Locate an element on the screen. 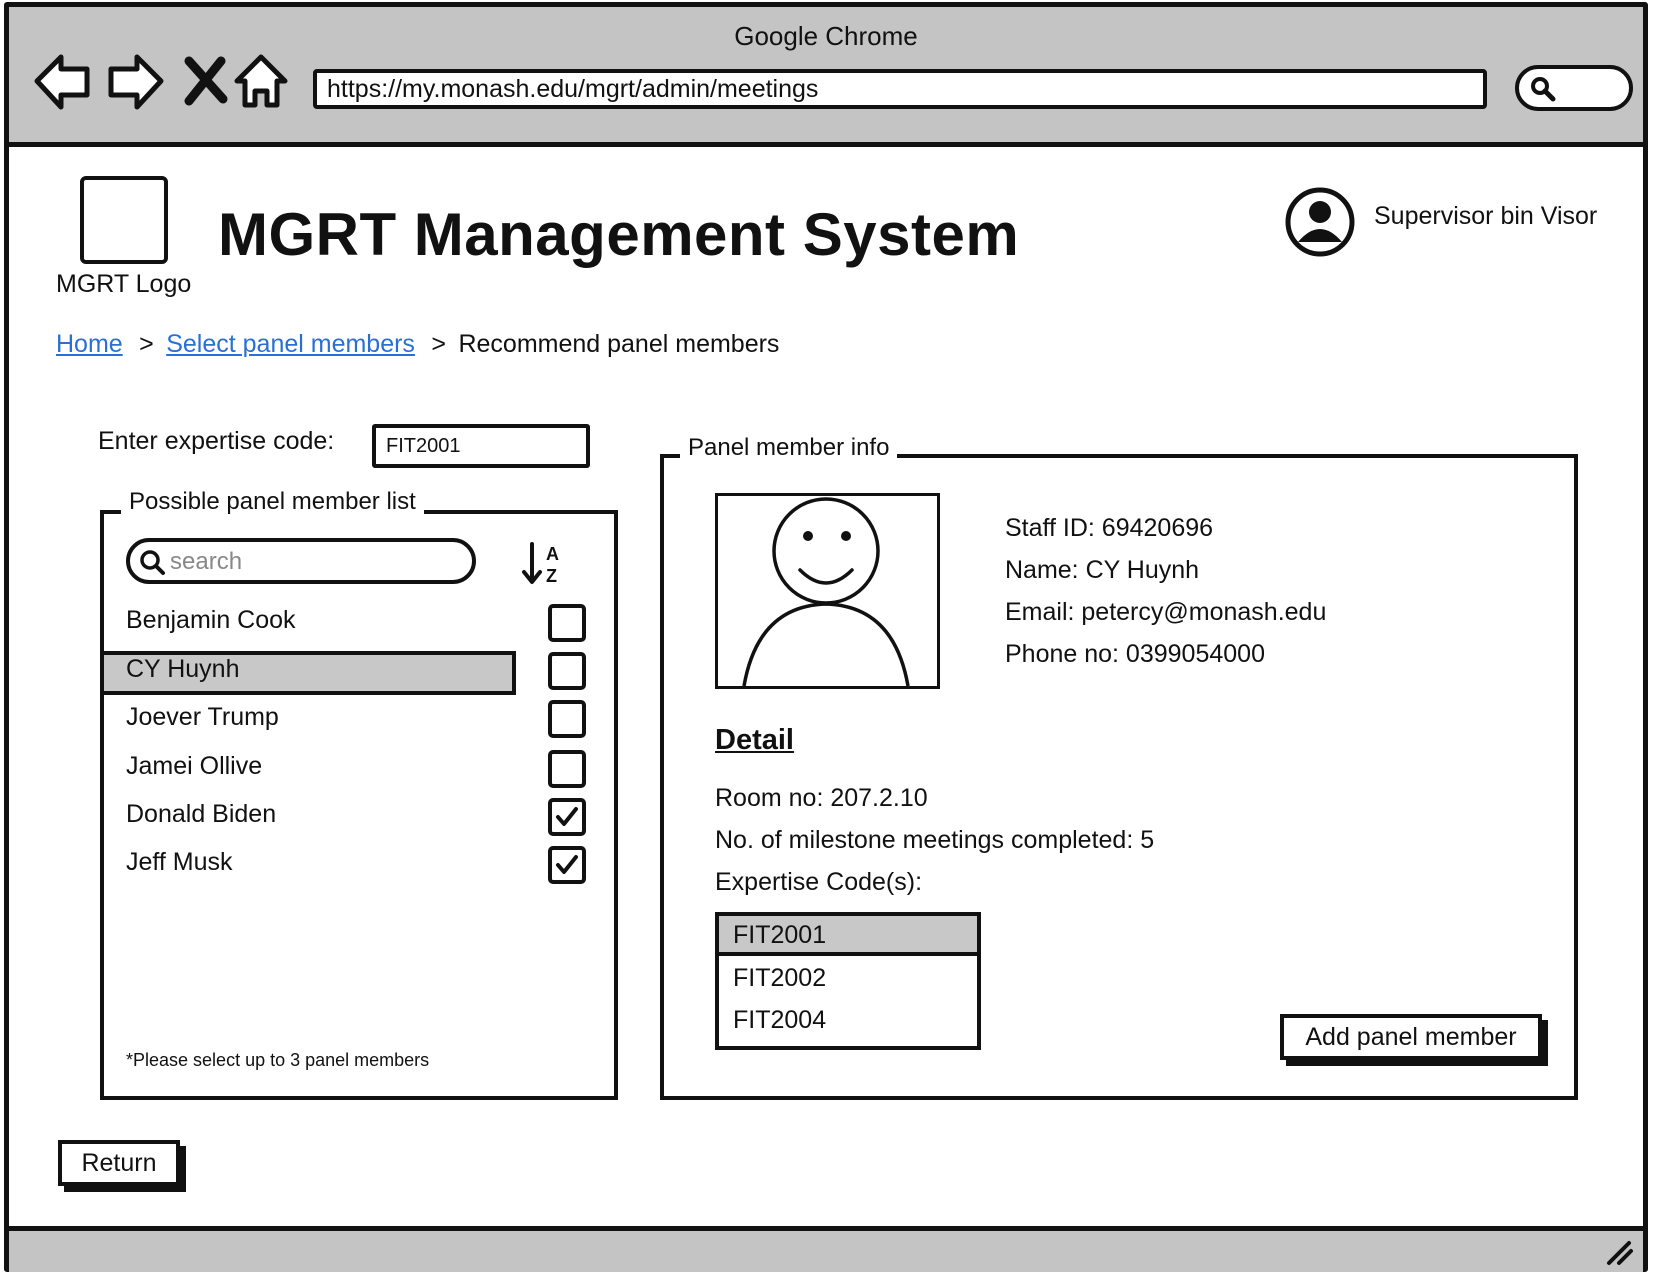  browser-status-bar is located at coordinates (826, 1249).